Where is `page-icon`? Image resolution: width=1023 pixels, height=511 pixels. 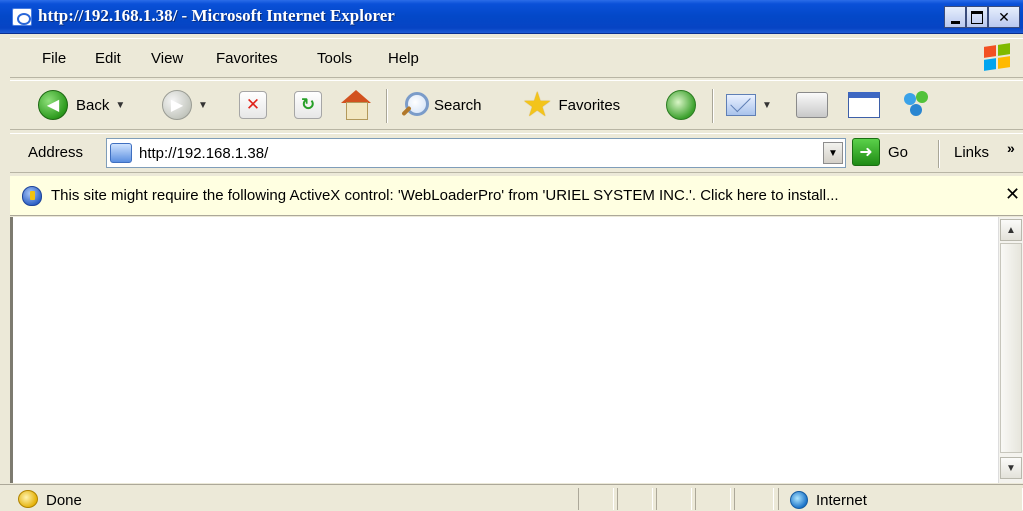
page-icon is located at coordinates (121, 153).